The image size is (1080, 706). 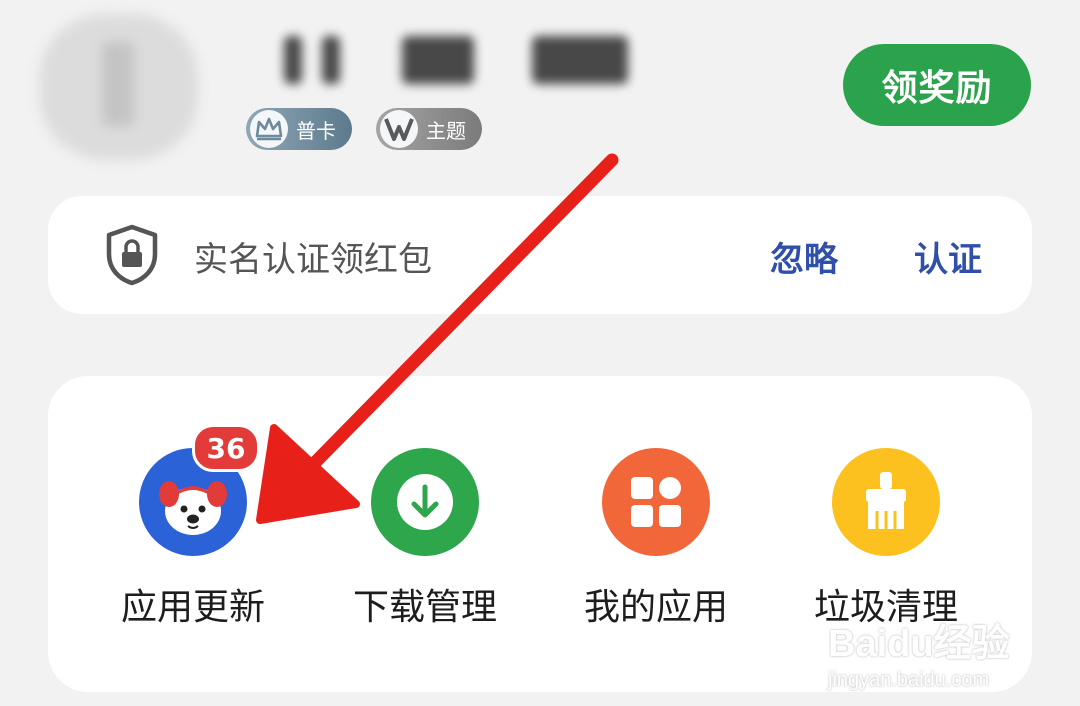 I want to click on tool-download-manager-label: 下载管理, so click(x=424, y=607).